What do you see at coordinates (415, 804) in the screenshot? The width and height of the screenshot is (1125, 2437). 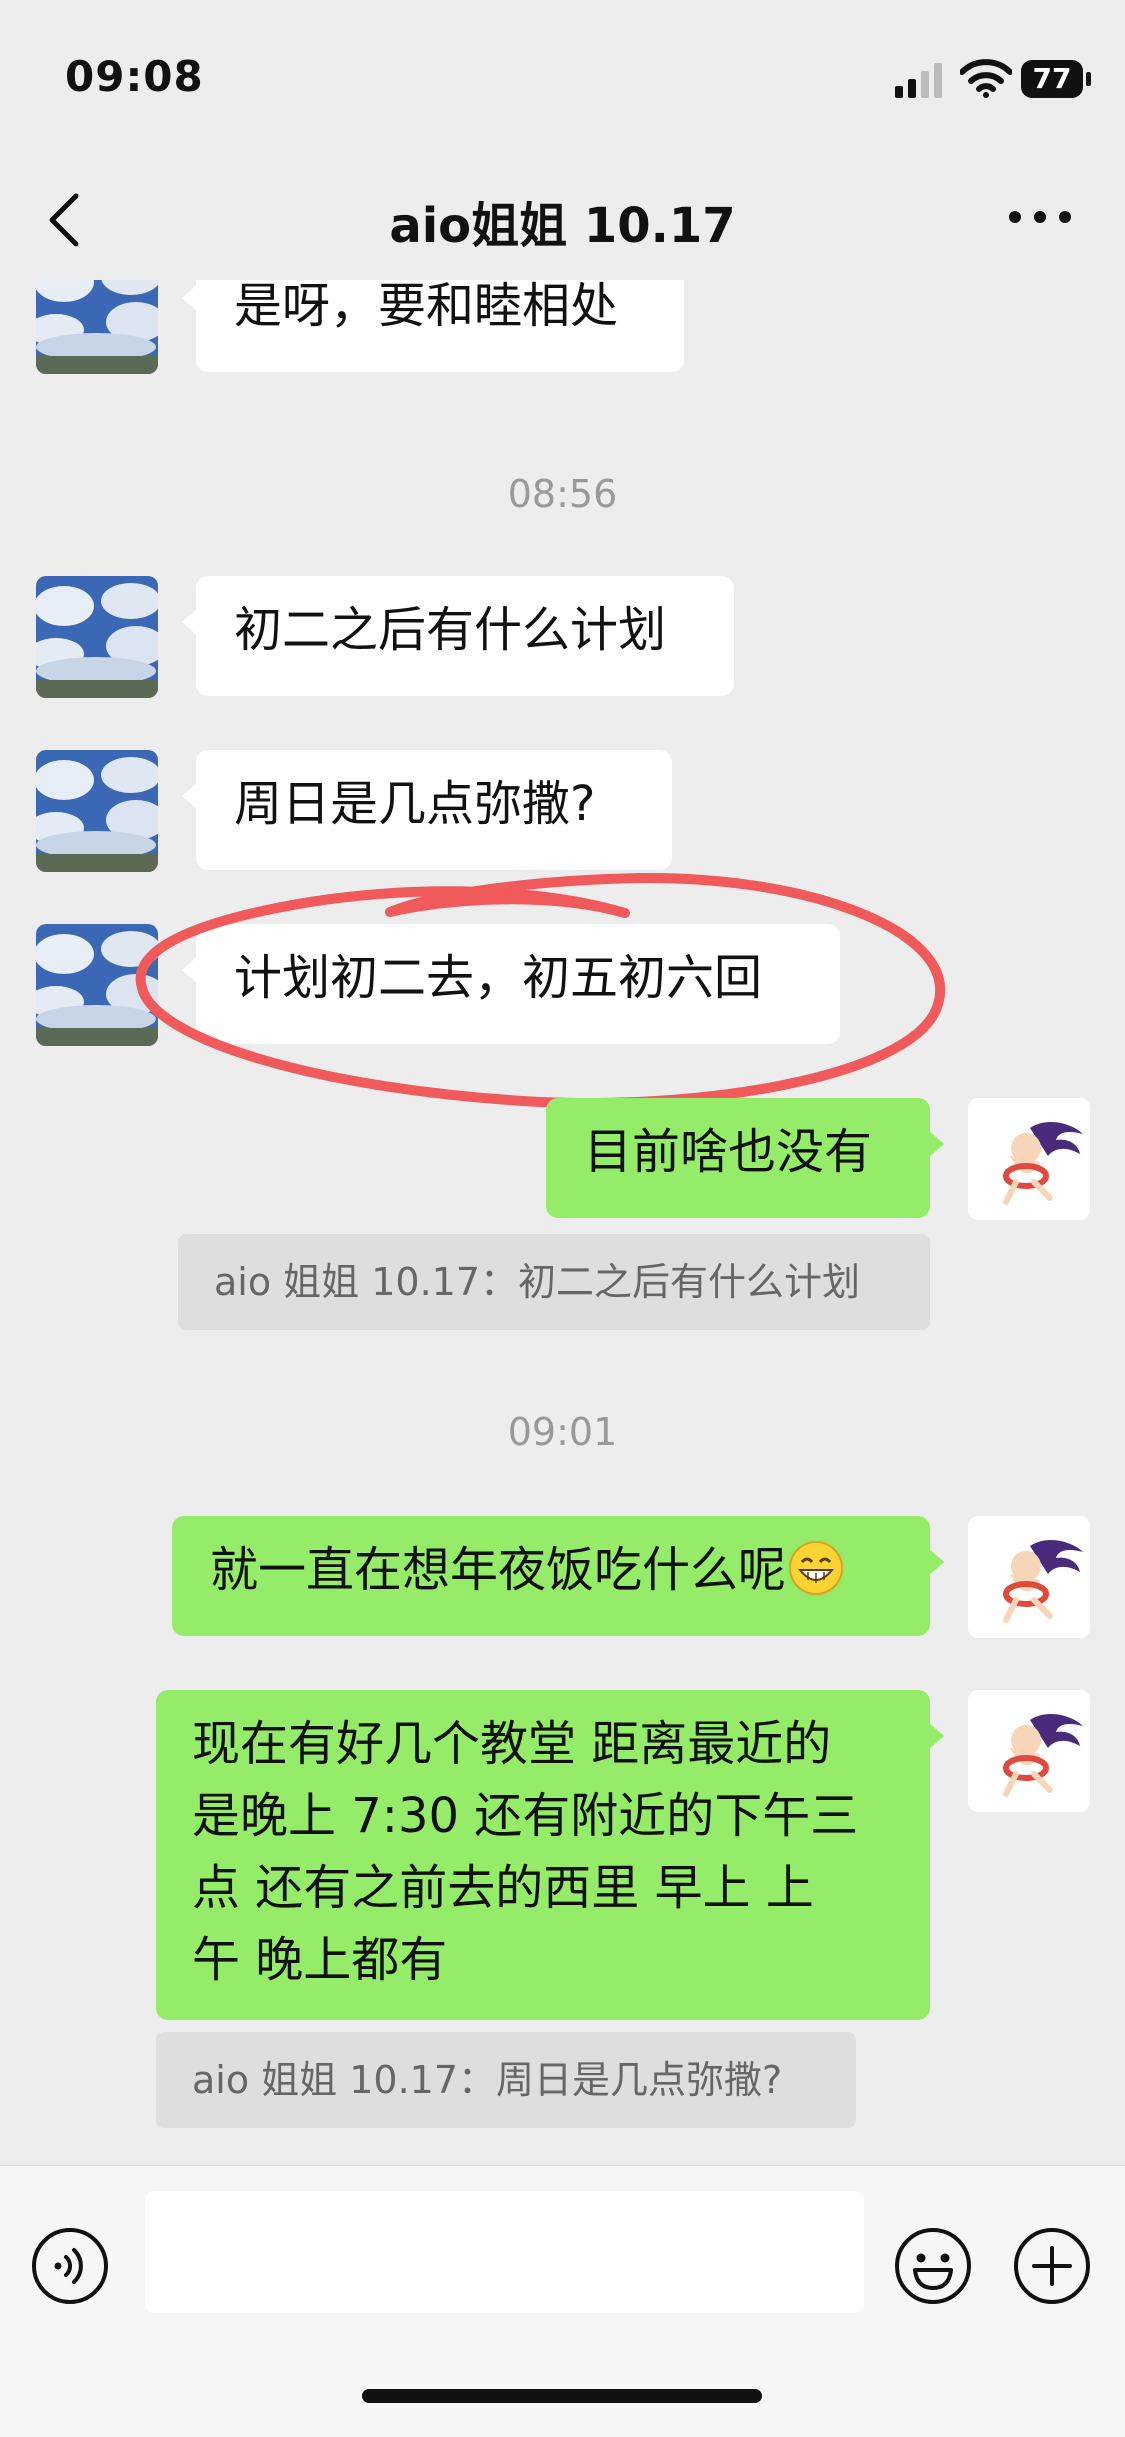 I see `message-text: 周日是几点弥撒?` at bounding box center [415, 804].